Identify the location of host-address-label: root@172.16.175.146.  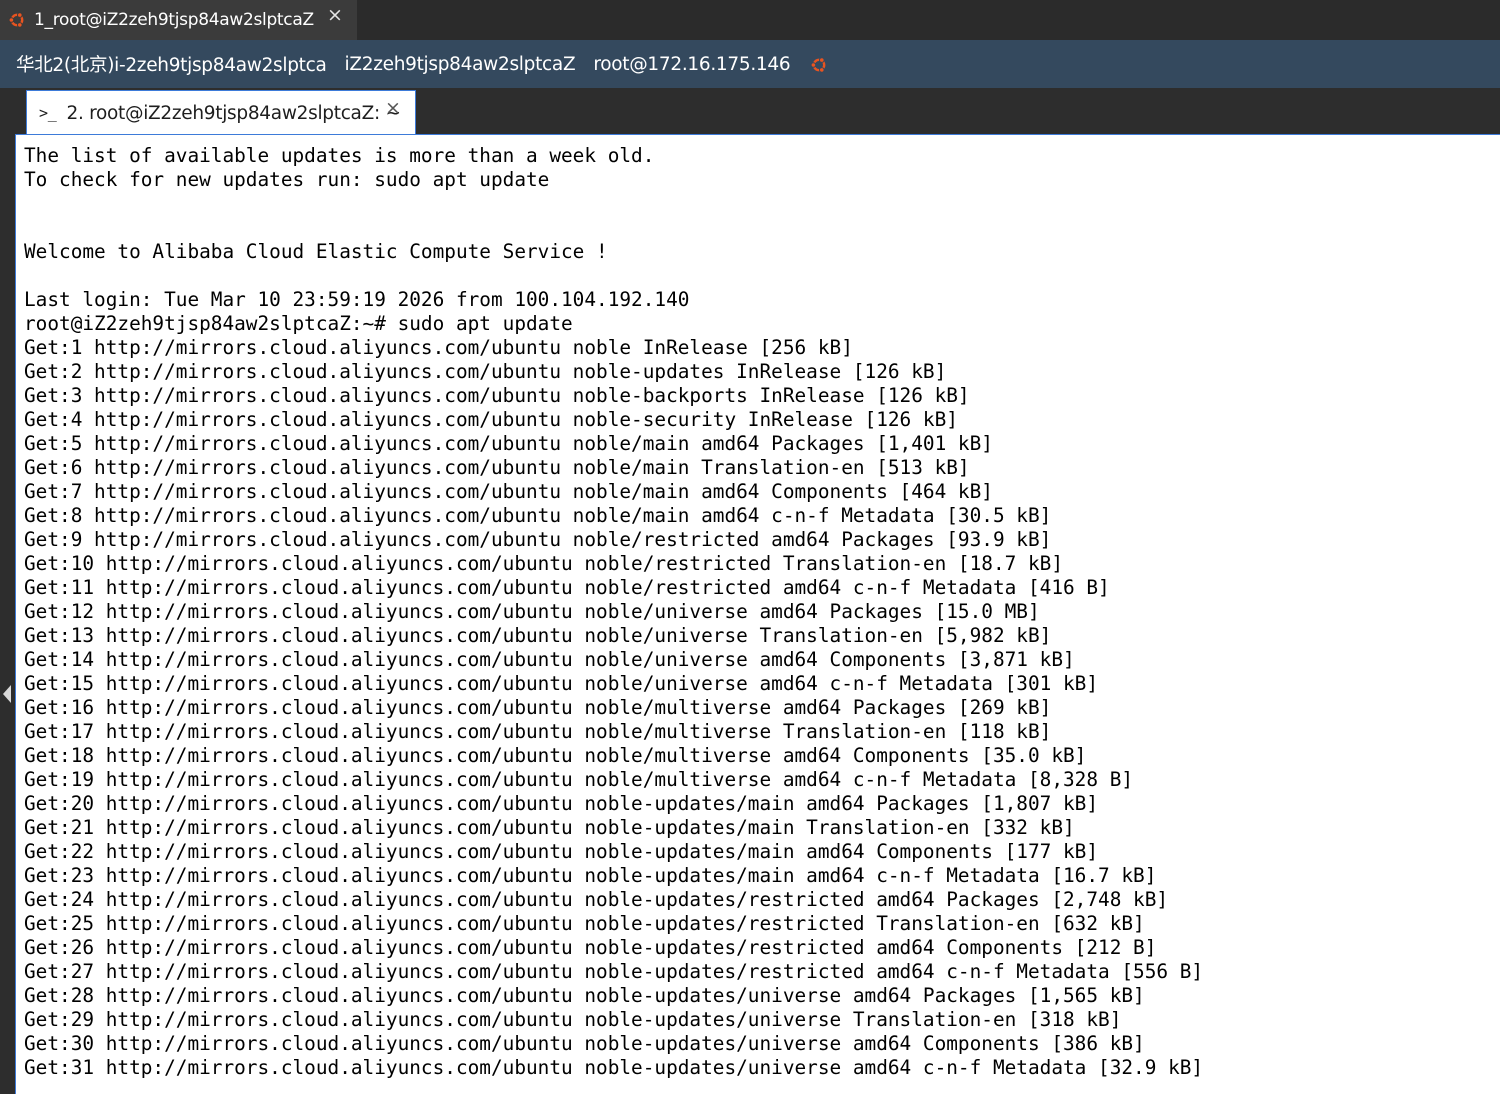
(692, 64).